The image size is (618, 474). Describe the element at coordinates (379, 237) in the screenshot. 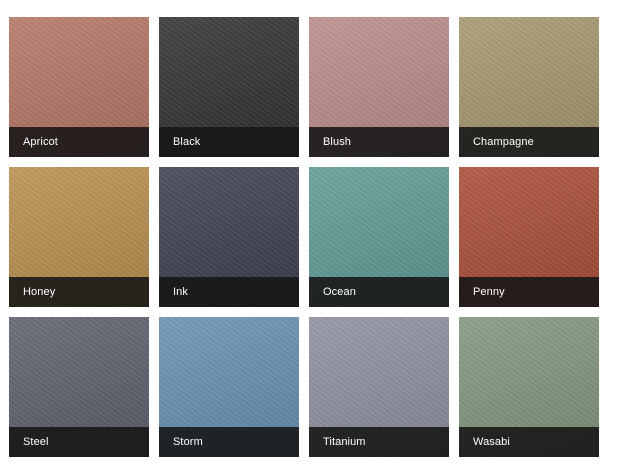

I see `swatch-ocean: Ocean` at that location.